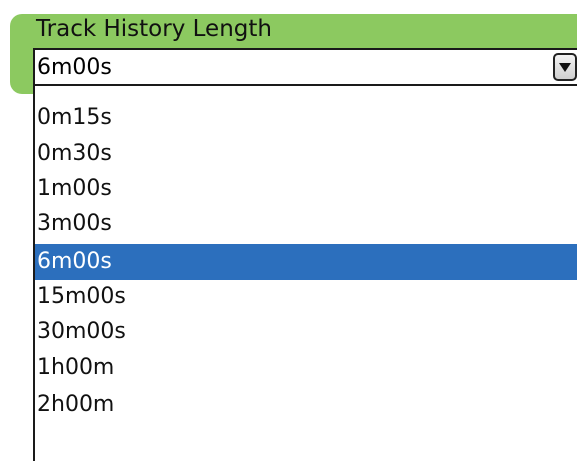 The width and height of the screenshot is (577, 461). I want to click on selected-value: 6m00s, so click(74, 67).